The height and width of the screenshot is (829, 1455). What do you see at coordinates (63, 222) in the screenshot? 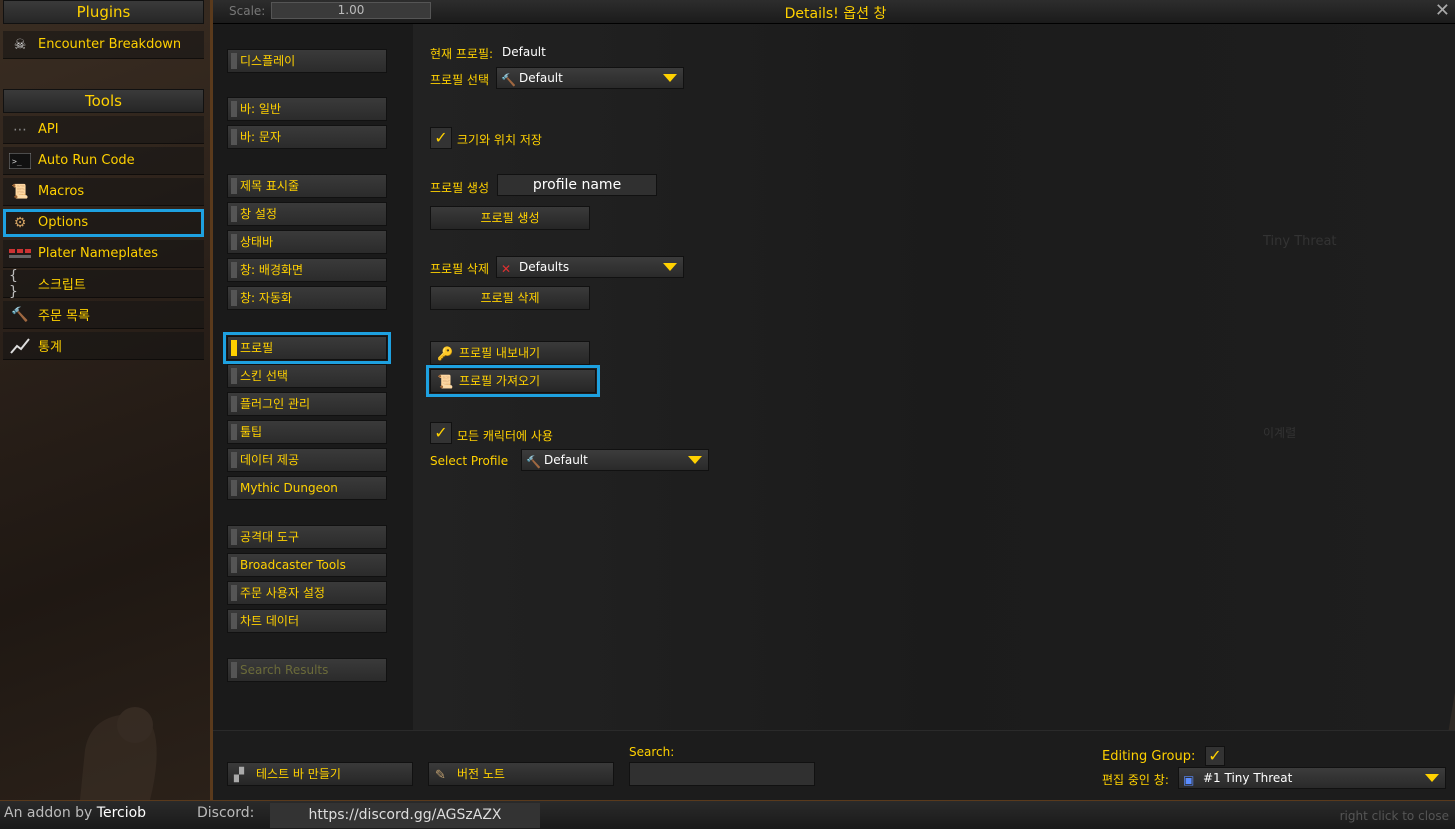
I see `sidebar-item-label: Options` at bounding box center [63, 222].